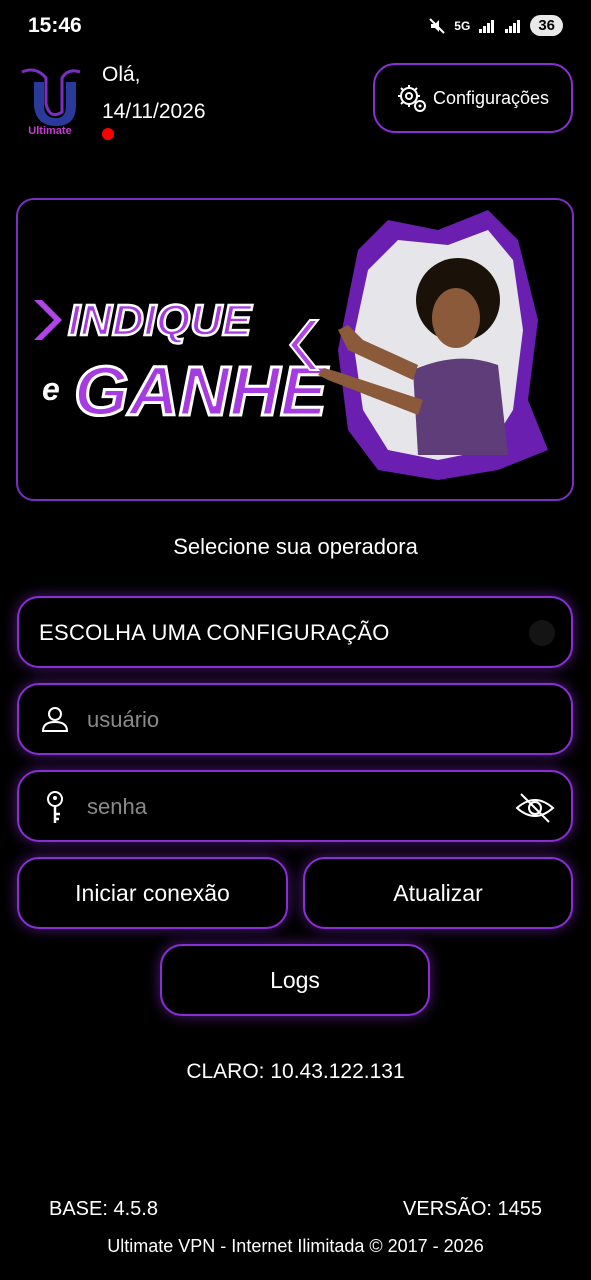 The width and height of the screenshot is (591, 1280). What do you see at coordinates (117, 806) in the screenshot?
I see `password-placeholder: senha` at bounding box center [117, 806].